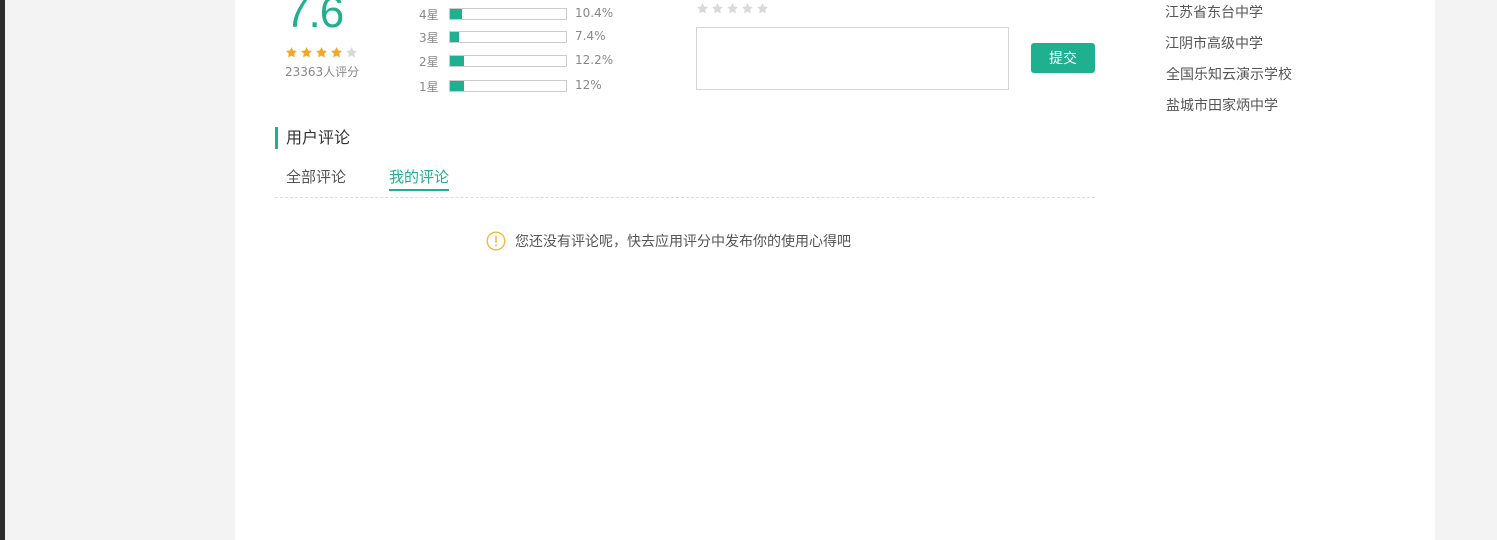 The image size is (1497, 540). I want to click on school-list-item: 全国乐知云演示学校, so click(1229, 74).